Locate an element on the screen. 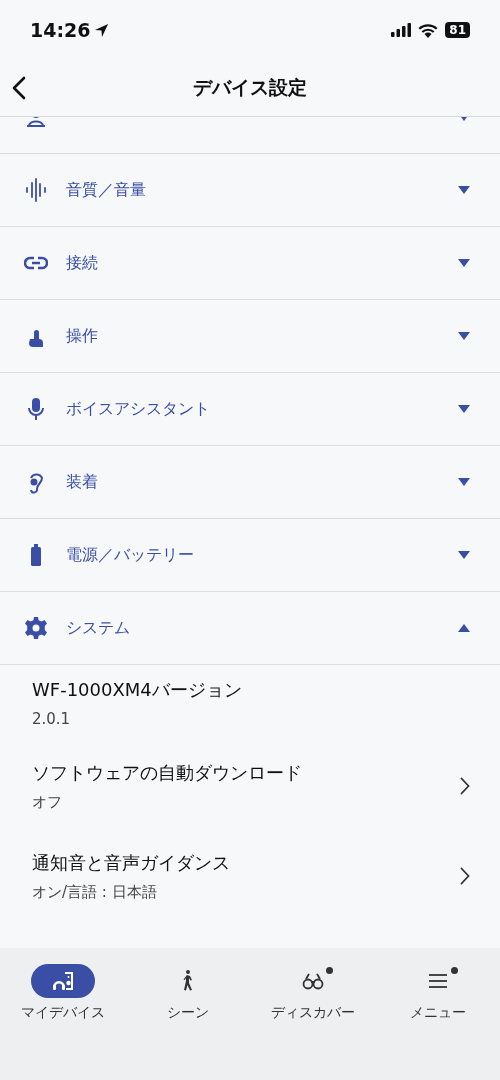  headphones-speaker-icon is located at coordinates (62, 981).